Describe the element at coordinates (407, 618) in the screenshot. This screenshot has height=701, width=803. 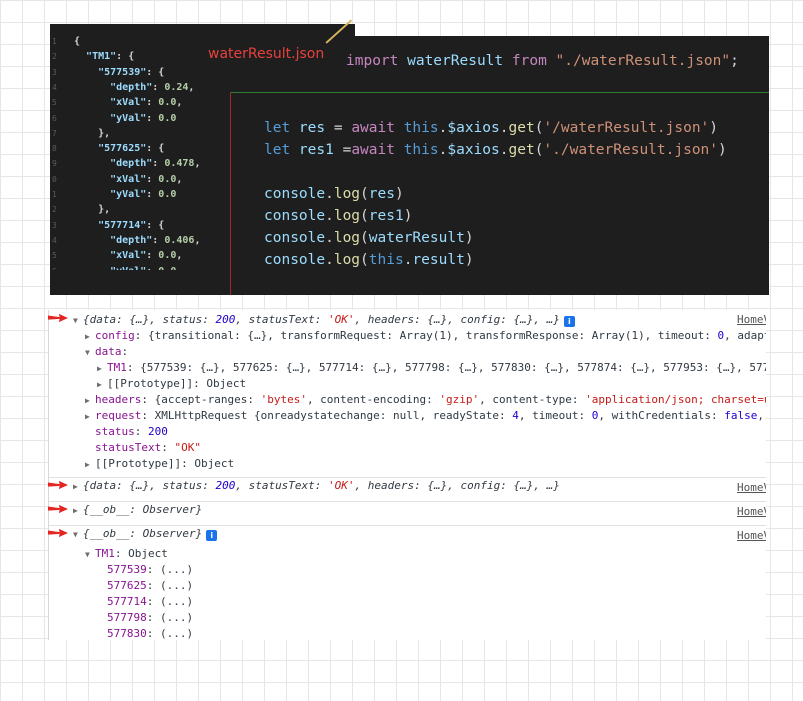
I see `console-object-property: 577798: (...)` at that location.